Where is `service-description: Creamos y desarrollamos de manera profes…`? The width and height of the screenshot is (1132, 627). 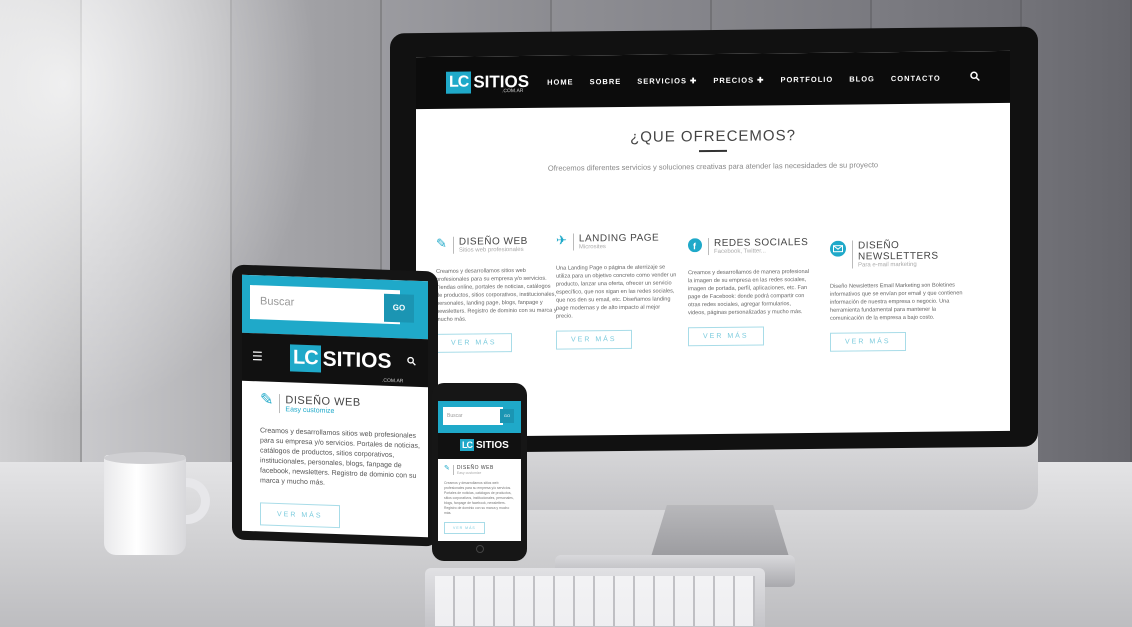
service-description: Creamos y desarrollamos de manera profes… is located at coordinates (748, 293).